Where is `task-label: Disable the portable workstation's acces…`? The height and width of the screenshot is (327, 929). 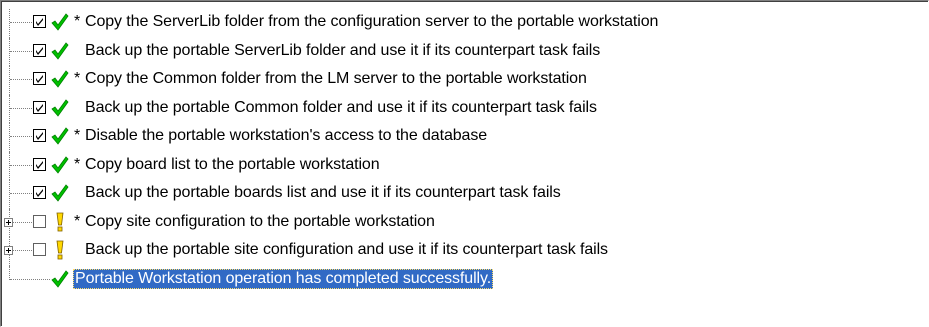 task-label: Disable the portable workstation's acces… is located at coordinates (286, 135).